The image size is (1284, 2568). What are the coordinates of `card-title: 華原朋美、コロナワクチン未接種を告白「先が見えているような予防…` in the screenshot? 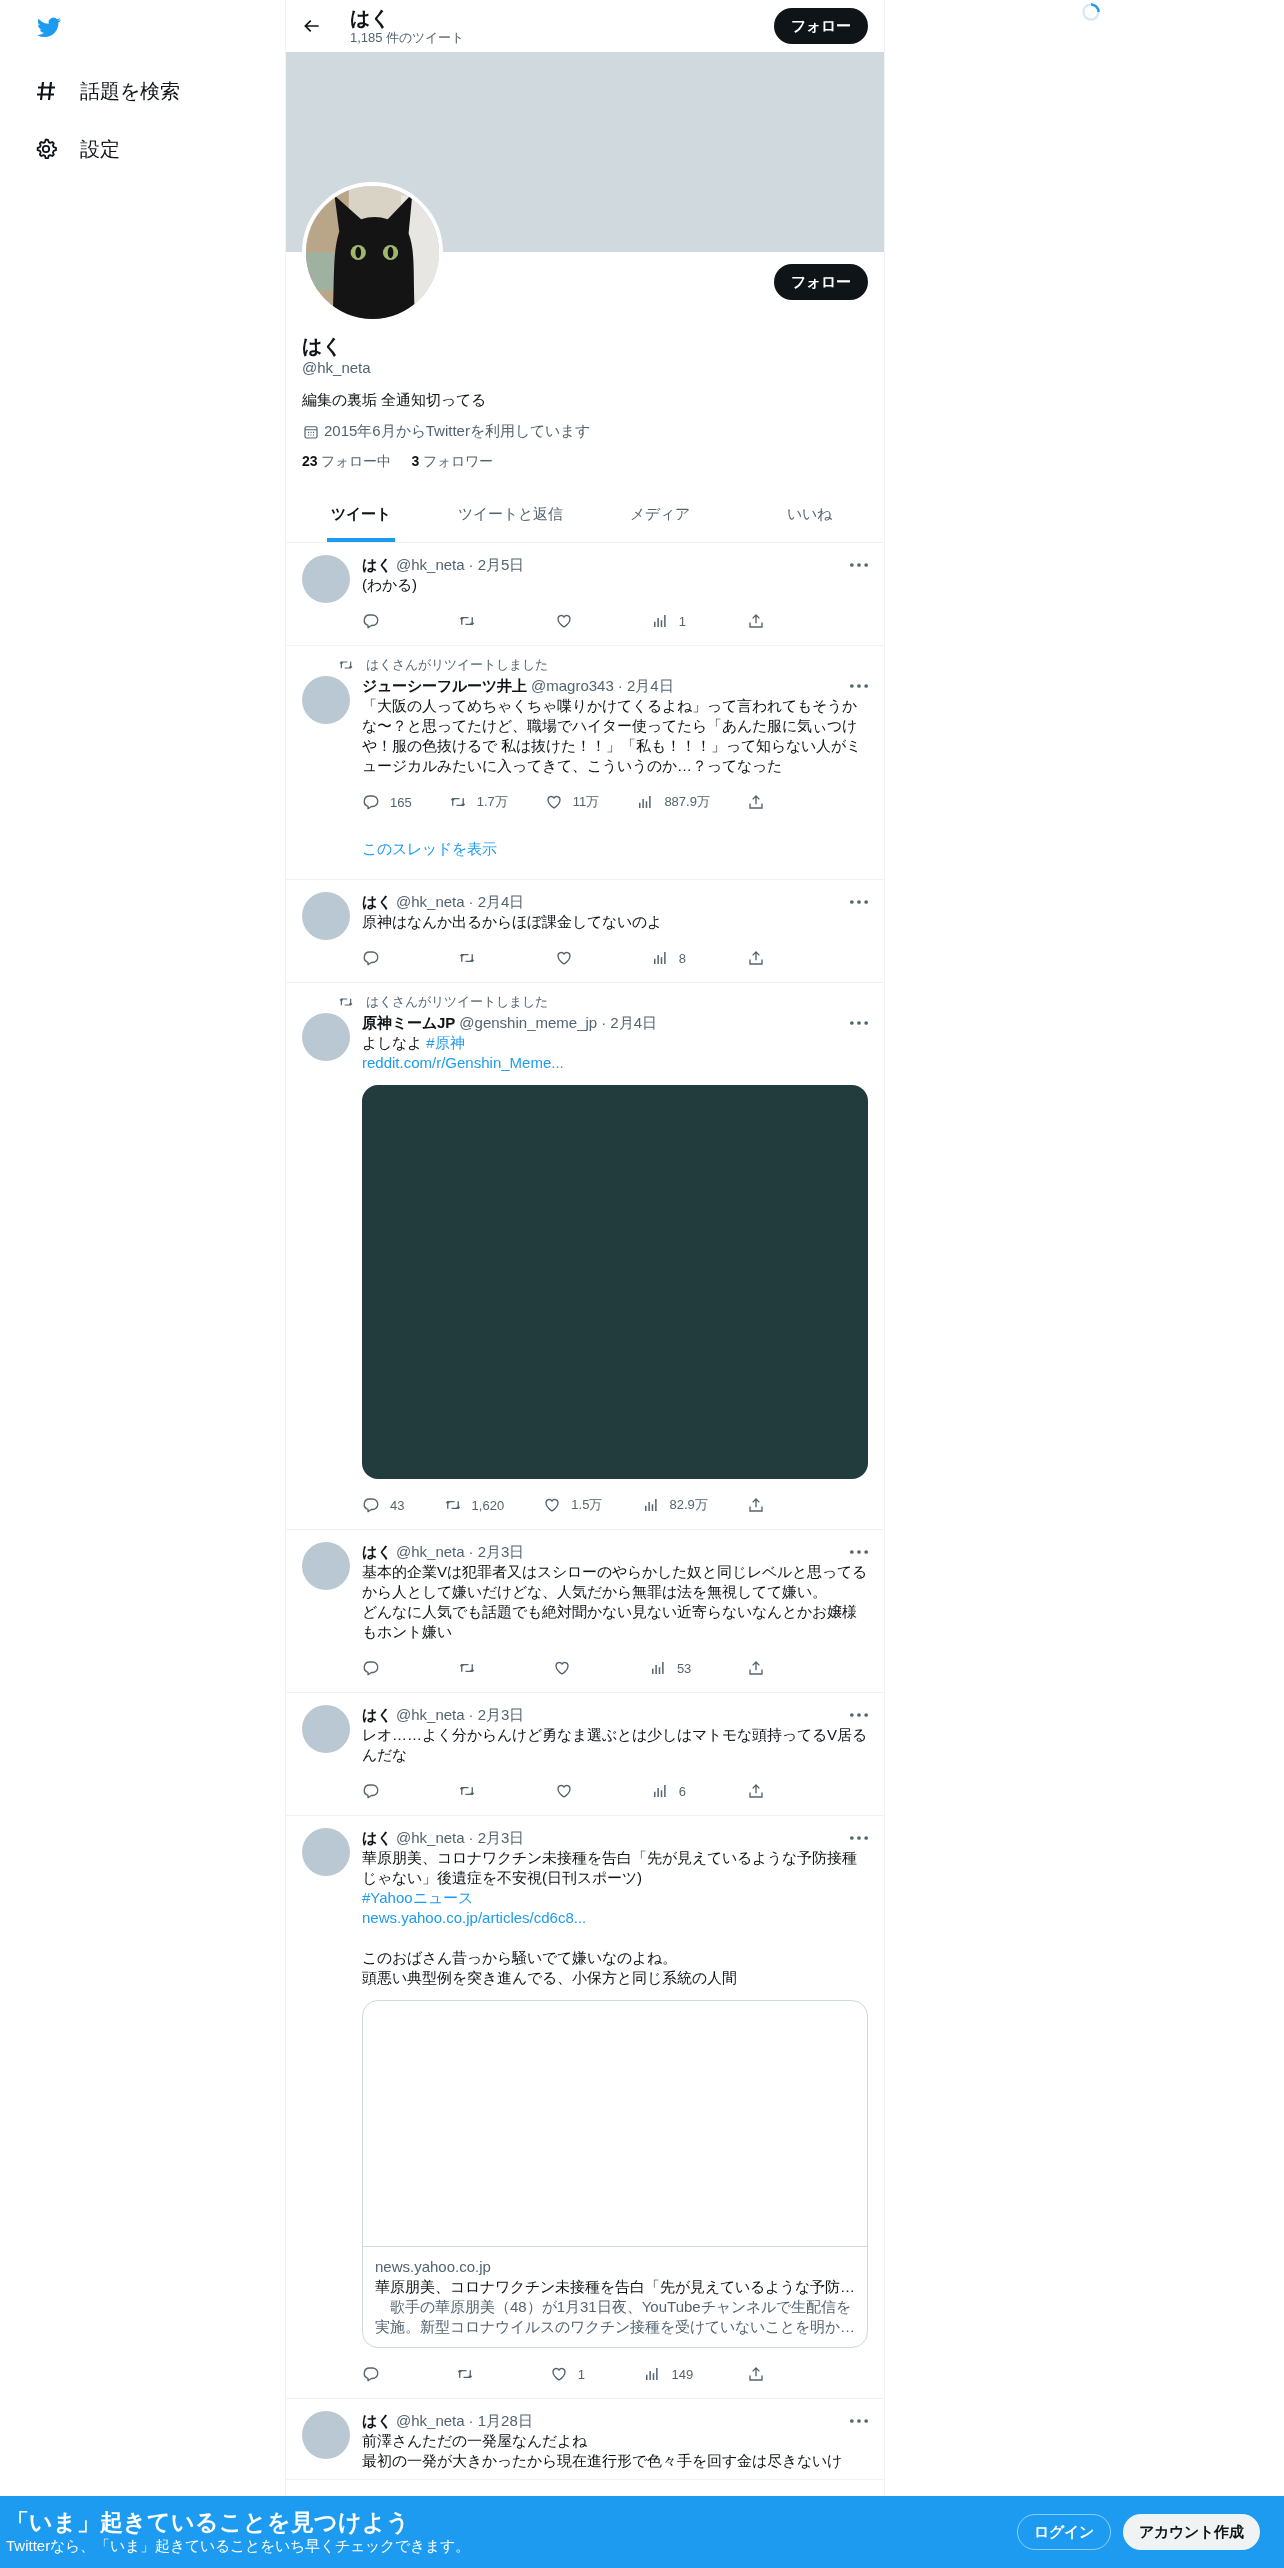 It's located at (615, 2287).